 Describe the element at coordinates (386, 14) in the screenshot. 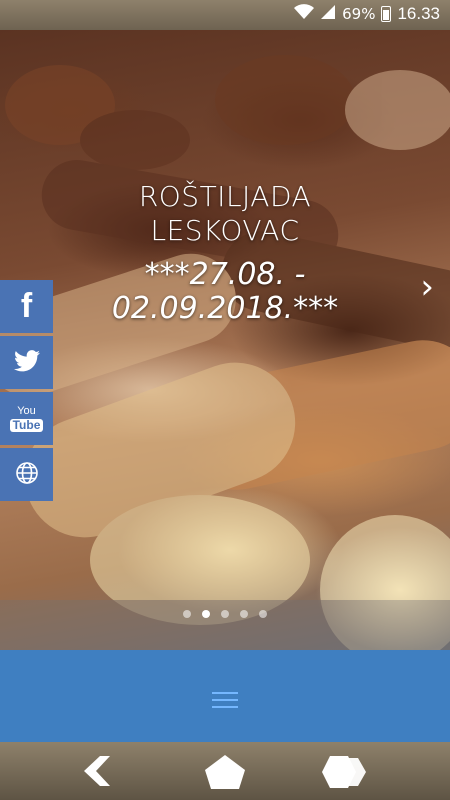

I see `battery-icon` at that location.